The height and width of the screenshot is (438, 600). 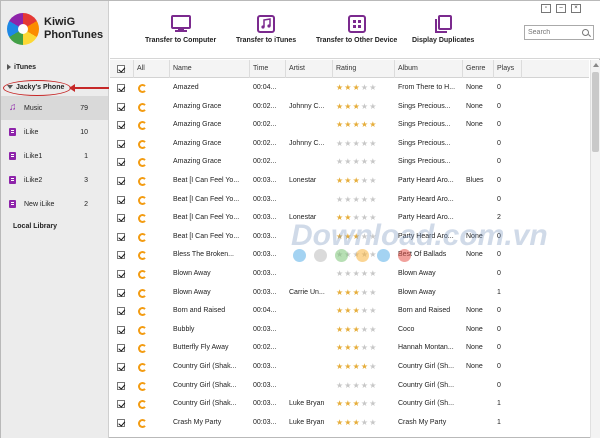 What do you see at coordinates (54, 204) in the screenshot?
I see `sidebar-item-new-ilike: New iLike 2` at bounding box center [54, 204].